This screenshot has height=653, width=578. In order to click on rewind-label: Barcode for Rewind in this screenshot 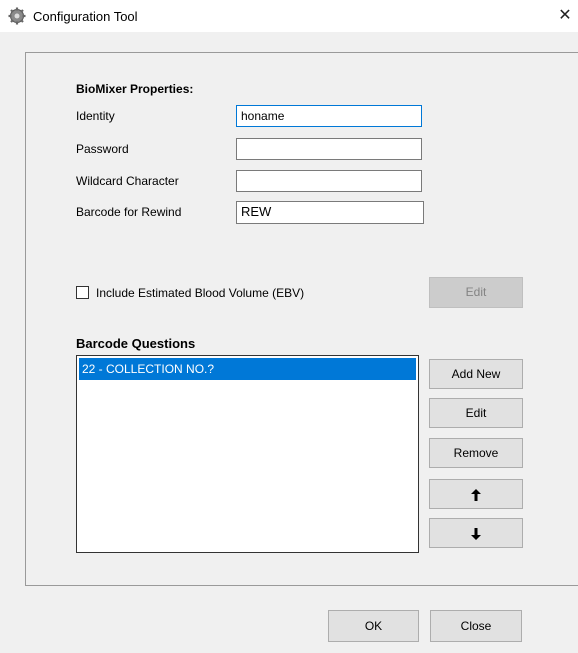, I will do `click(129, 212)`.